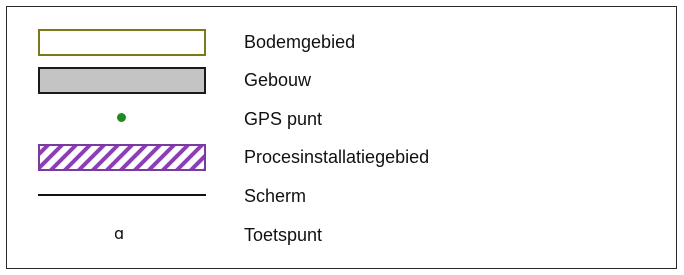  What do you see at coordinates (275, 196) in the screenshot?
I see `legend-label: Scherm` at bounding box center [275, 196].